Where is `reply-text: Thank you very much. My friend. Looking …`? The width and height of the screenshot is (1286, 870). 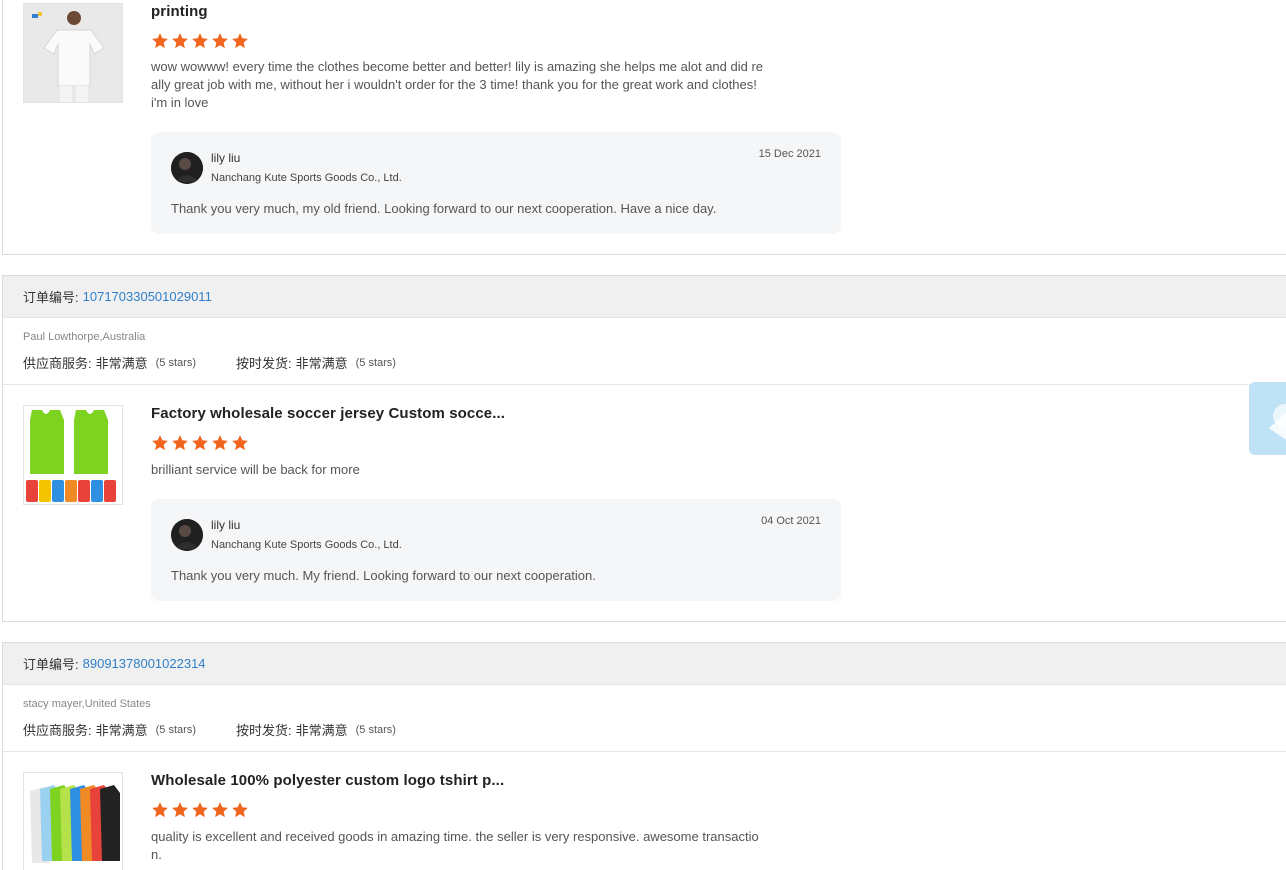 reply-text: Thank you very much. My friend. Looking … is located at coordinates (383, 575).